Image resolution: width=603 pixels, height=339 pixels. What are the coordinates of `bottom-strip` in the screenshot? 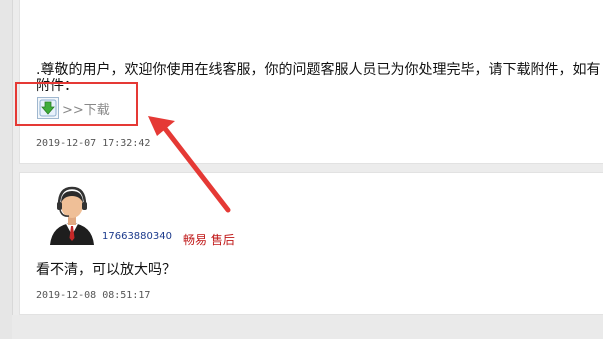 It's located at (307, 327).